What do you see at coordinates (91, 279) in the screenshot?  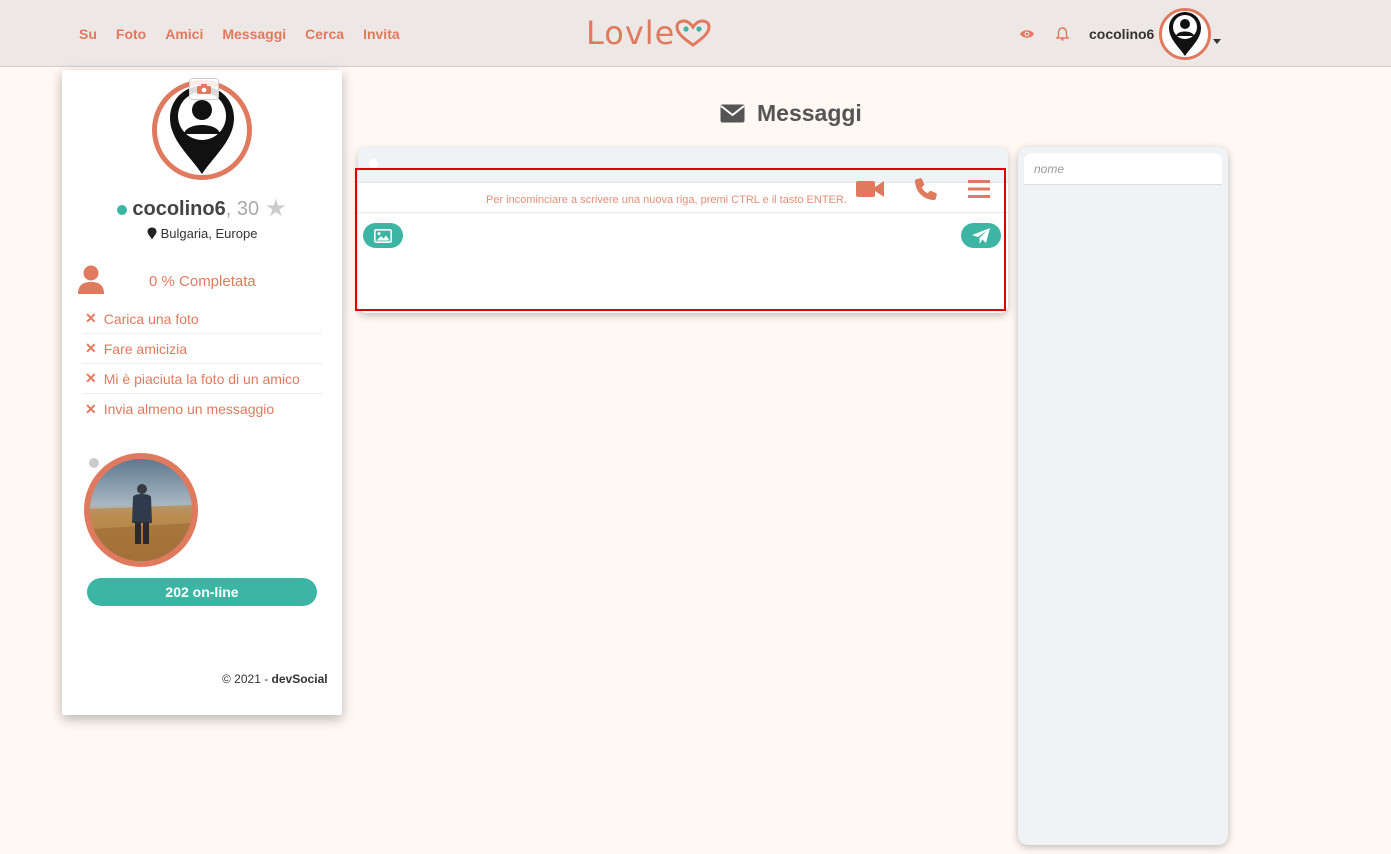 I see `user-icon` at bounding box center [91, 279].